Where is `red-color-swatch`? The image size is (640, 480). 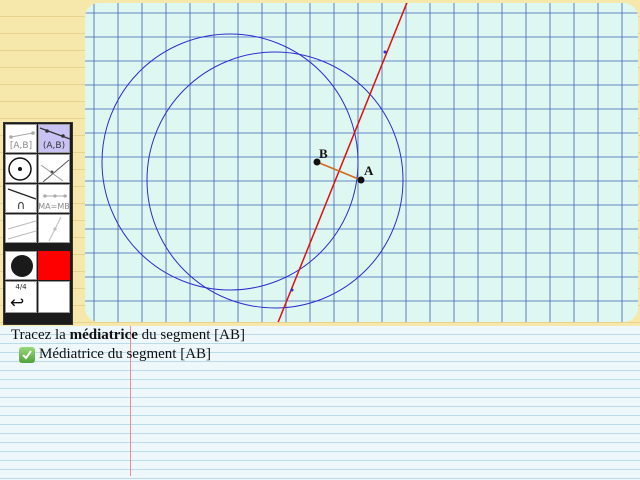 red-color-swatch is located at coordinates (54, 265).